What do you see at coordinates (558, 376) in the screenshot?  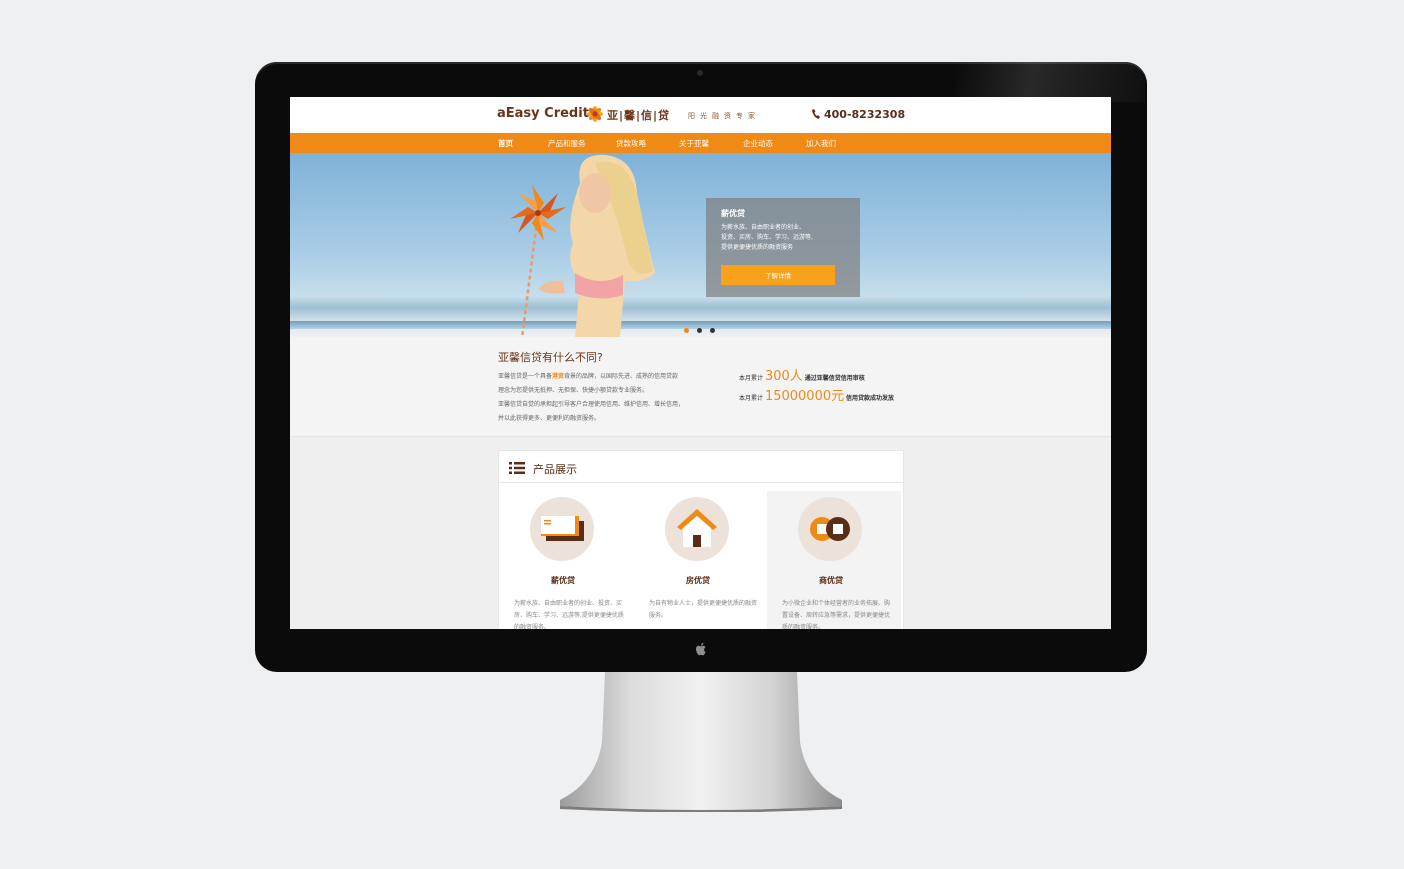 I see `intro-highlight: 港资` at bounding box center [558, 376].